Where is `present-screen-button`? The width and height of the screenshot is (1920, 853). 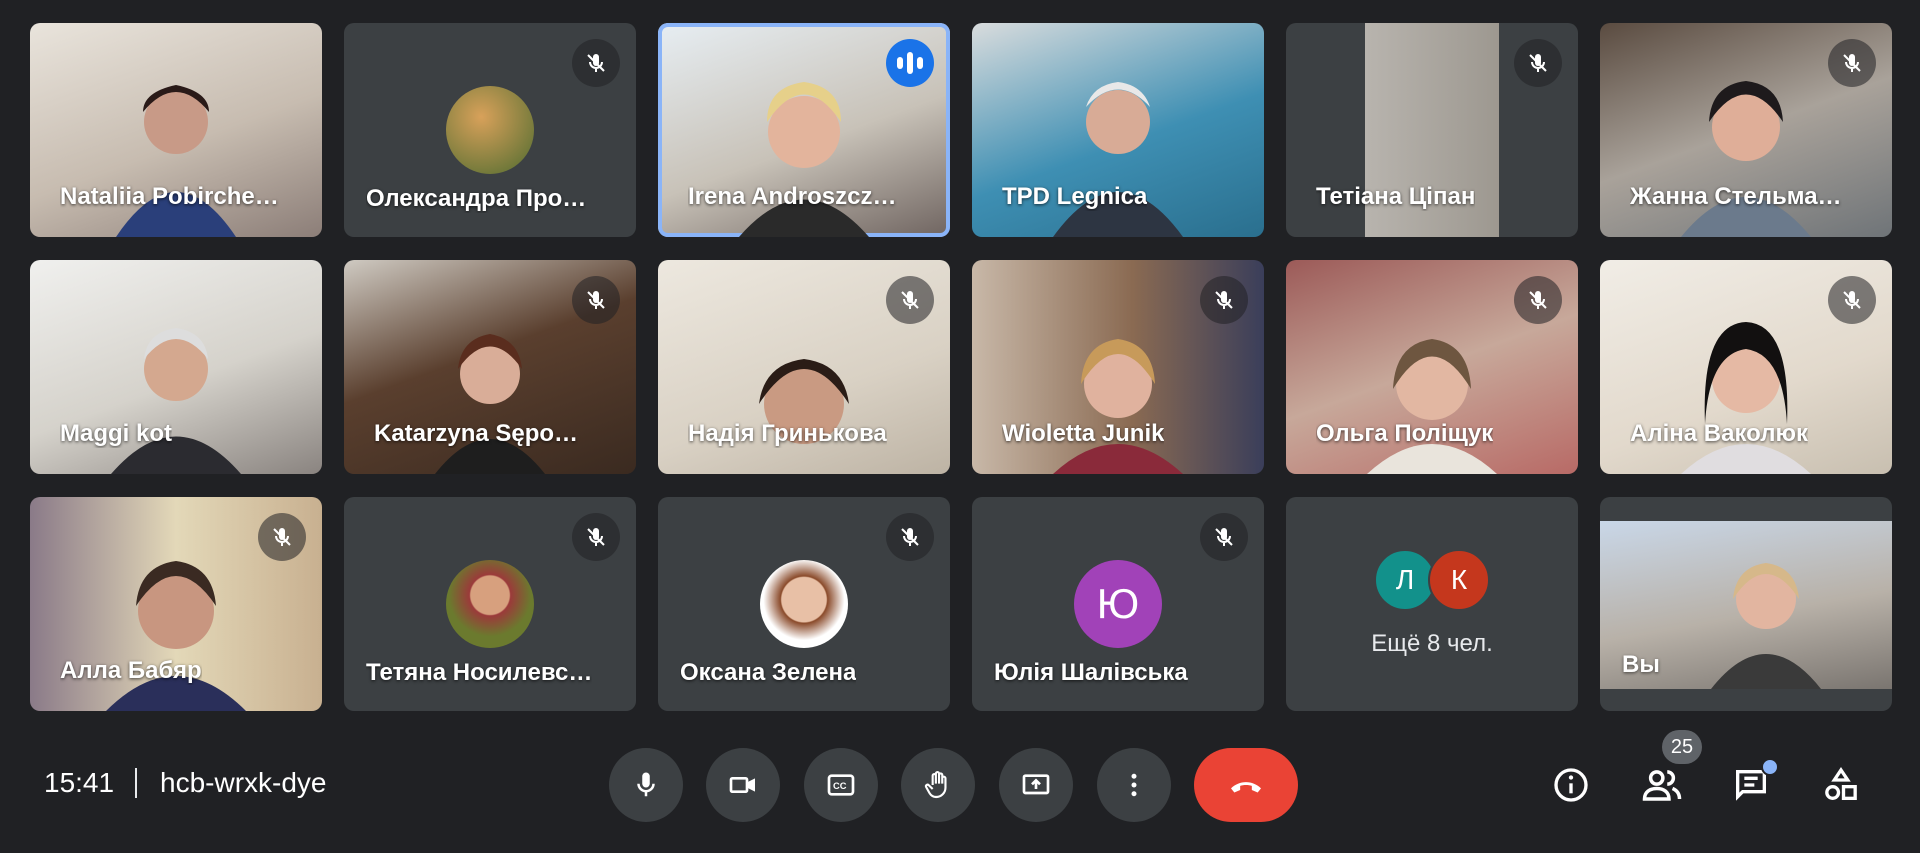
present-screen-button is located at coordinates (1036, 785).